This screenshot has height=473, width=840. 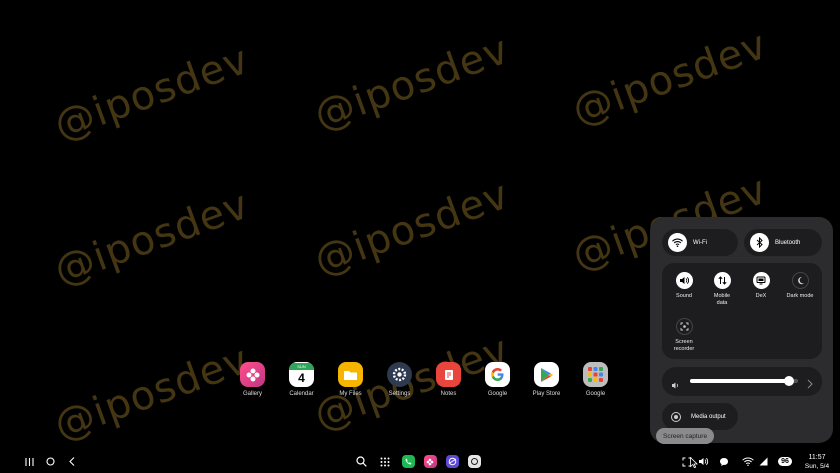 I want to click on notes-icon, so click(x=448, y=374).